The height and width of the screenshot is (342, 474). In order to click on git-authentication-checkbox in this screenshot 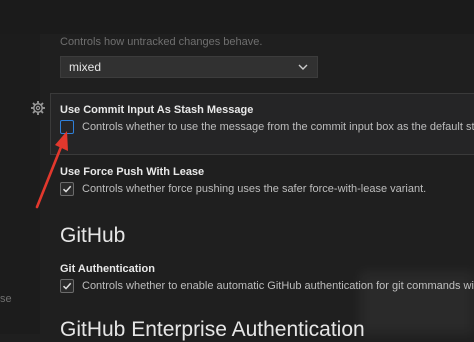, I will do `click(67, 286)`.